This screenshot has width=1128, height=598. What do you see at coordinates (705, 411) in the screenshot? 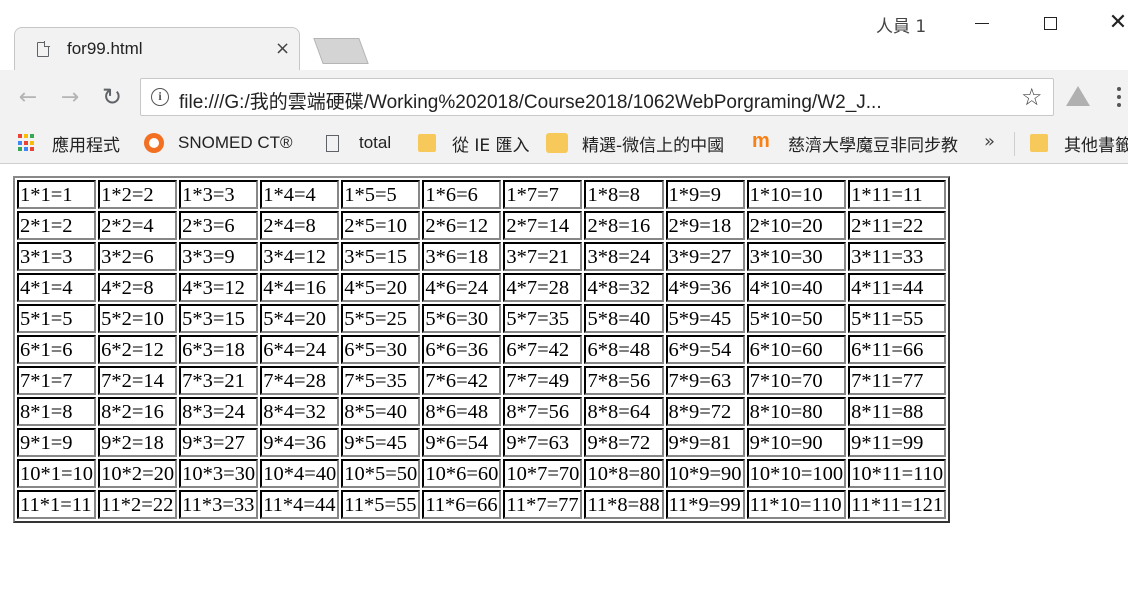
I see `table-cell: 8*9=72` at bounding box center [705, 411].